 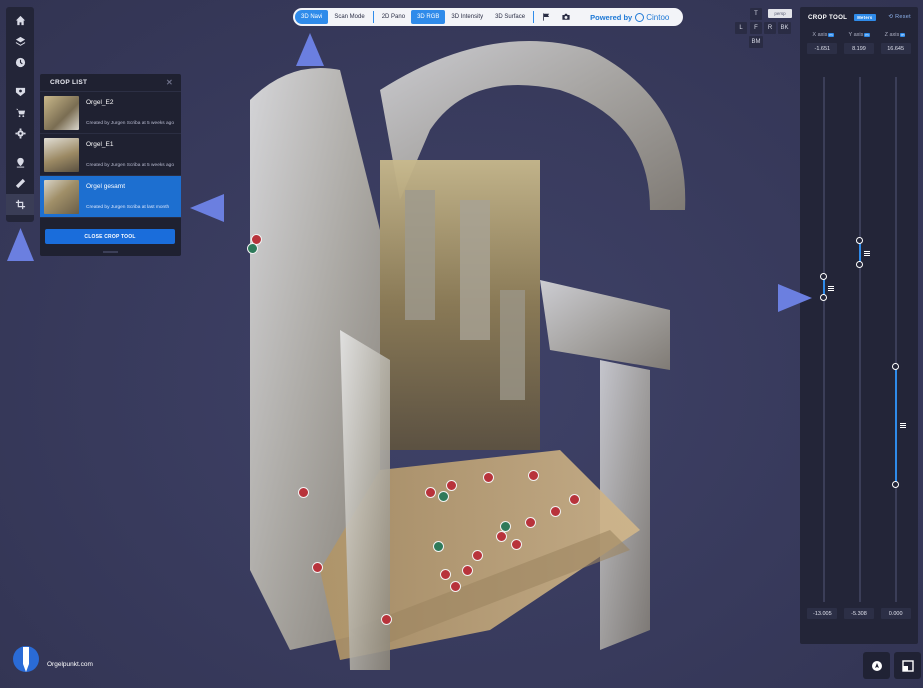 I want to click on flag-icon, so click(x=546, y=17).